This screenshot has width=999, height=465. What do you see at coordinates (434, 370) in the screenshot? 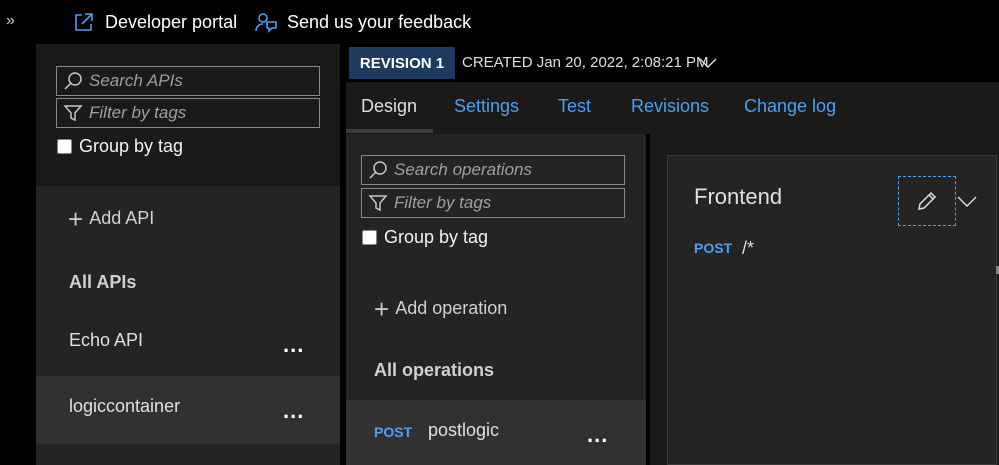
I see `all-operations-label: All operations` at bounding box center [434, 370].